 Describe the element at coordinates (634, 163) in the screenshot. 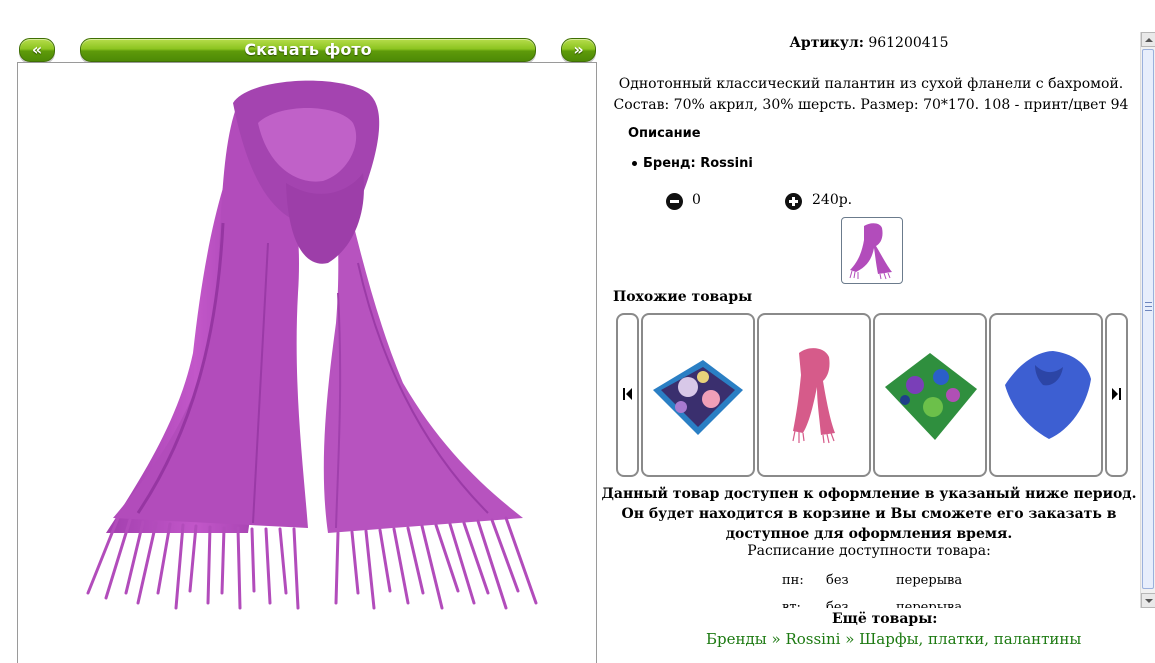

I see `bullet-icon` at that location.